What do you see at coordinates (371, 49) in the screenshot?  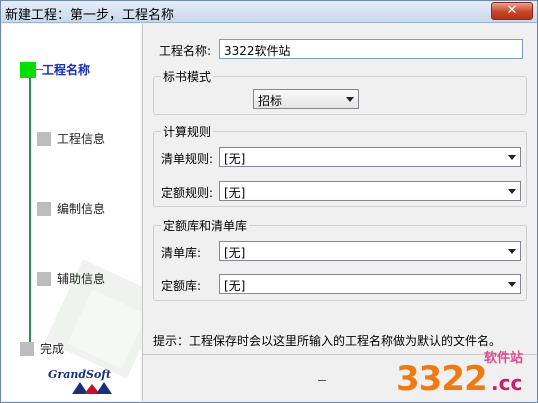 I see `project-name-input: 3322软件站` at bounding box center [371, 49].